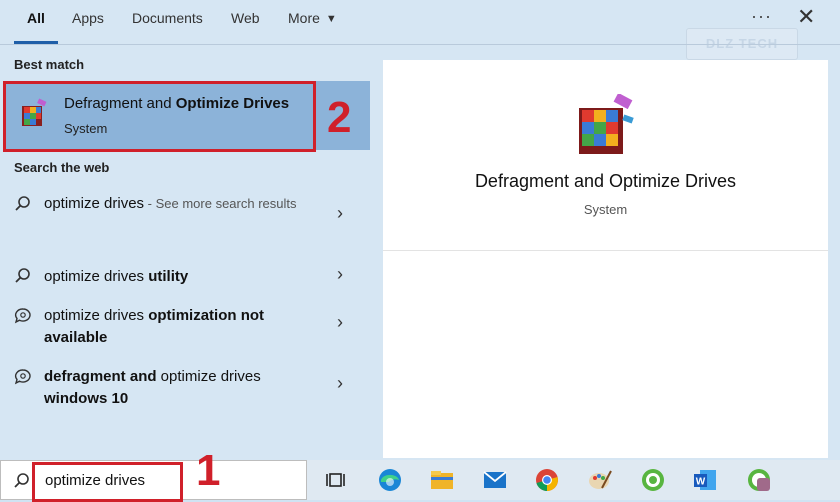 The image size is (840, 502). I want to click on best-match-title-plain: Defragment and, so click(120, 103).